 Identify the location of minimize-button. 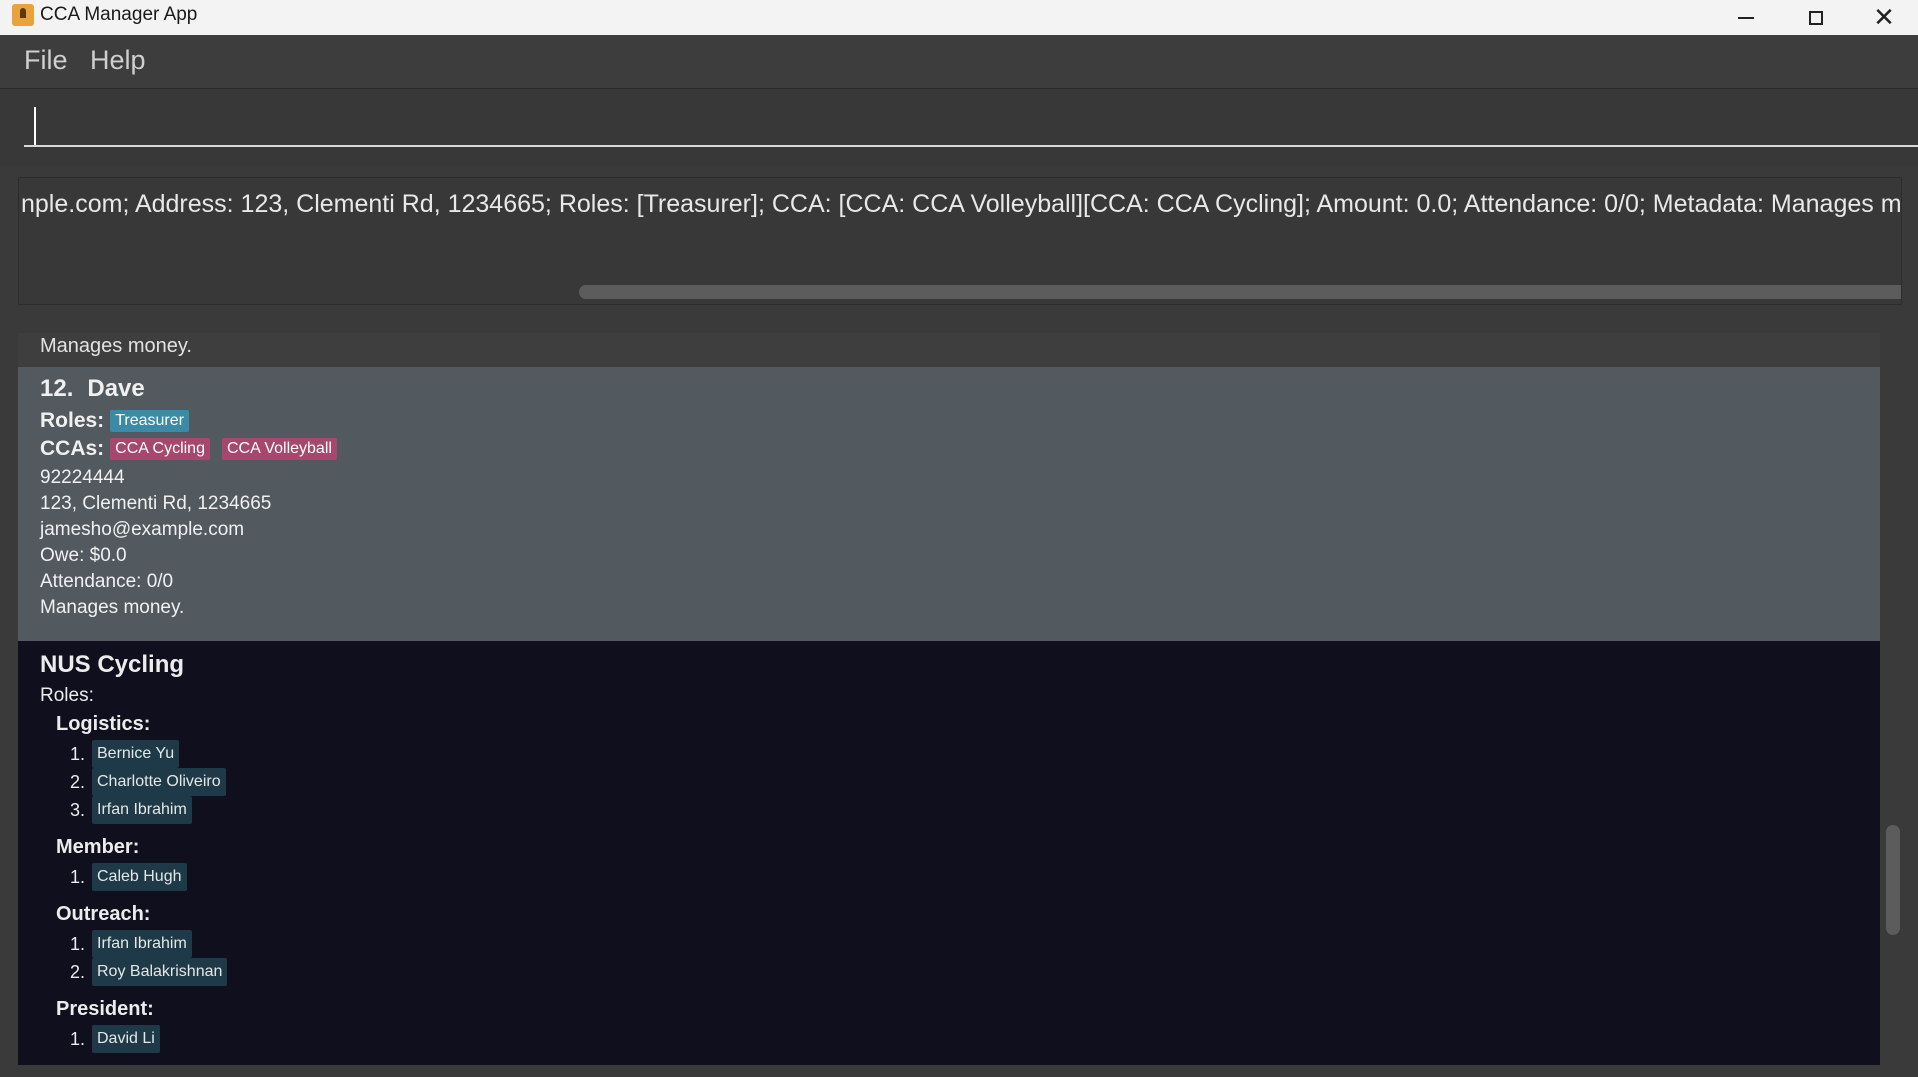
(1746, 17).